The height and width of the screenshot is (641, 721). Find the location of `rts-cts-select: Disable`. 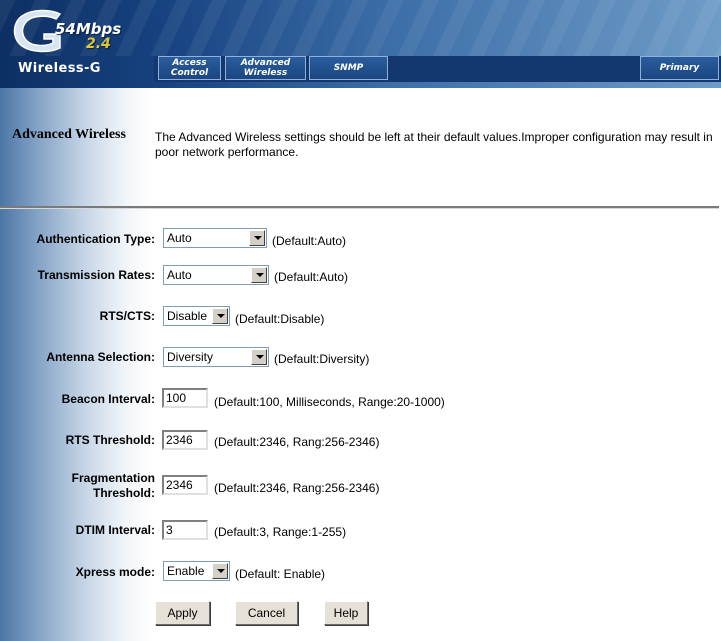

rts-cts-select: Disable is located at coordinates (196, 316).